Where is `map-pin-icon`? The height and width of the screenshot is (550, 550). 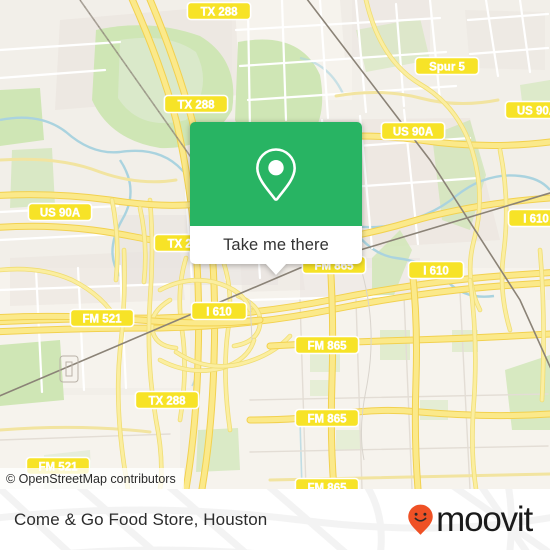 map-pin-icon is located at coordinates (276, 174).